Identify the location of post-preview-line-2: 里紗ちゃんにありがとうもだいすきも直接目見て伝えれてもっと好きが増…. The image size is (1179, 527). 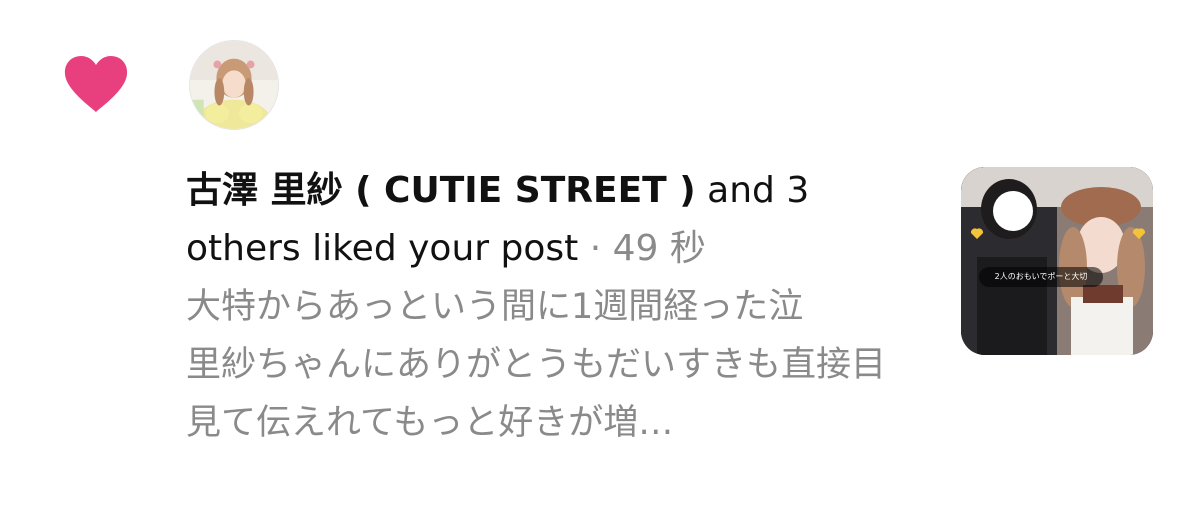
(536, 394).